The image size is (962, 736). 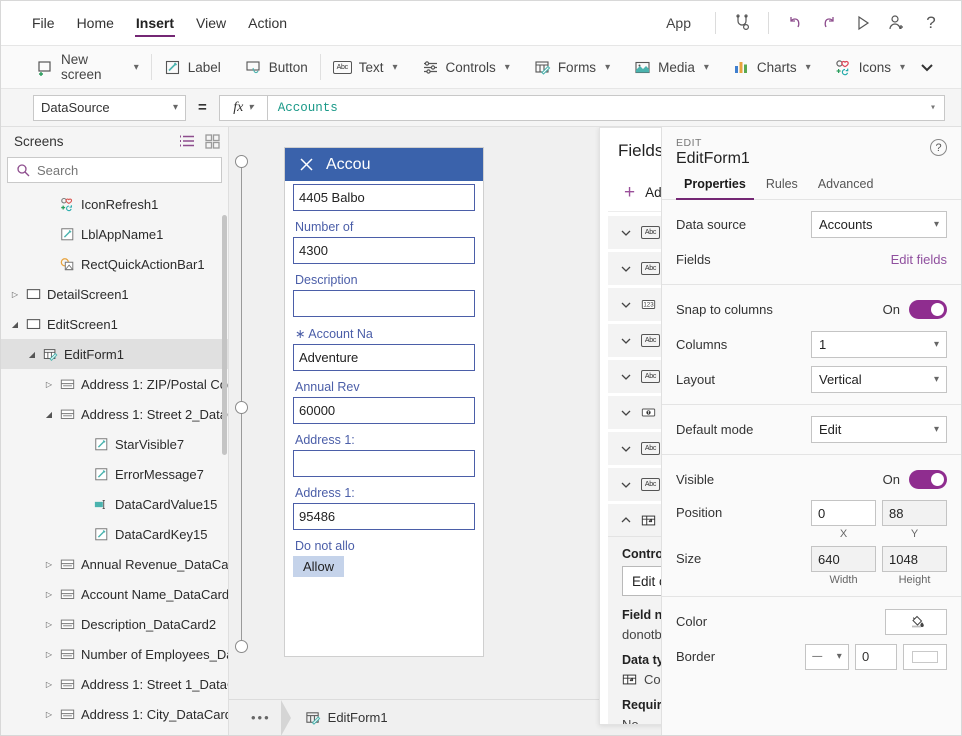 I want to click on ribbon-text: Abc Text ▾, so click(x=365, y=67).